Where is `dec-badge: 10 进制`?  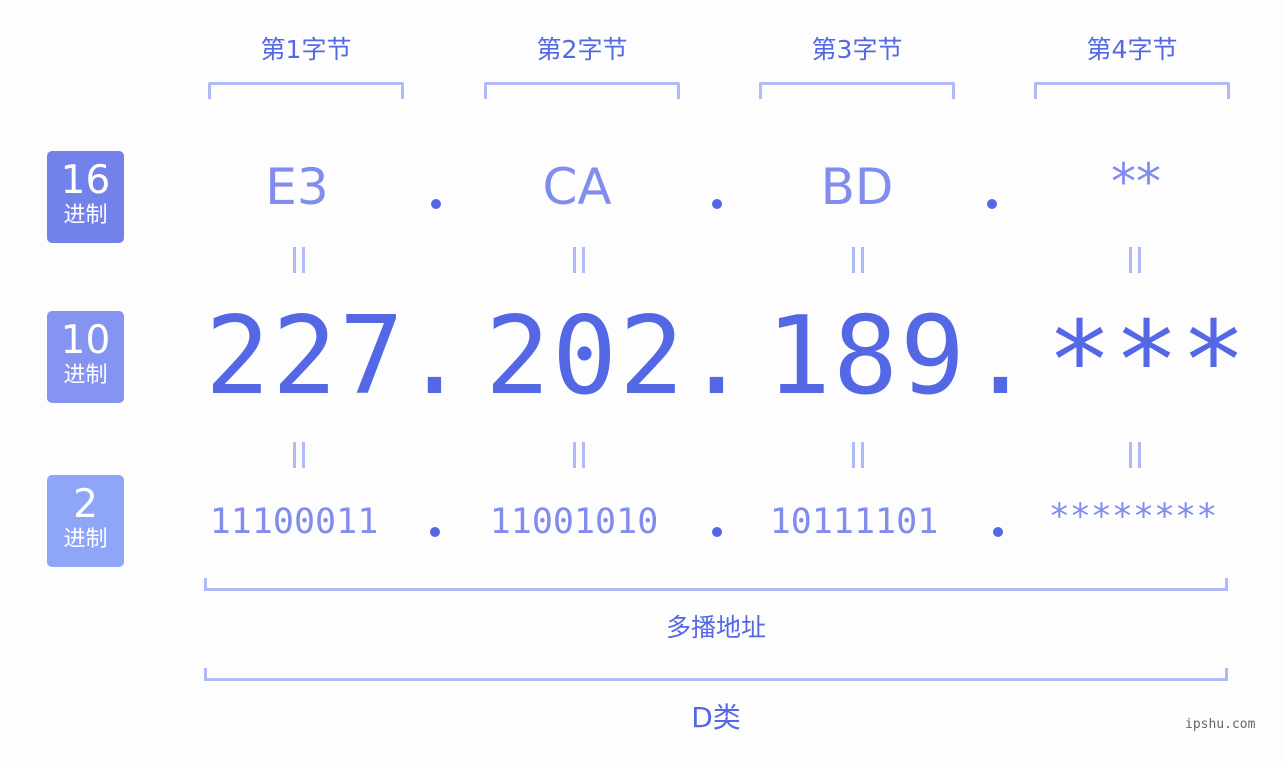 dec-badge: 10 进制 is located at coordinates (85, 357).